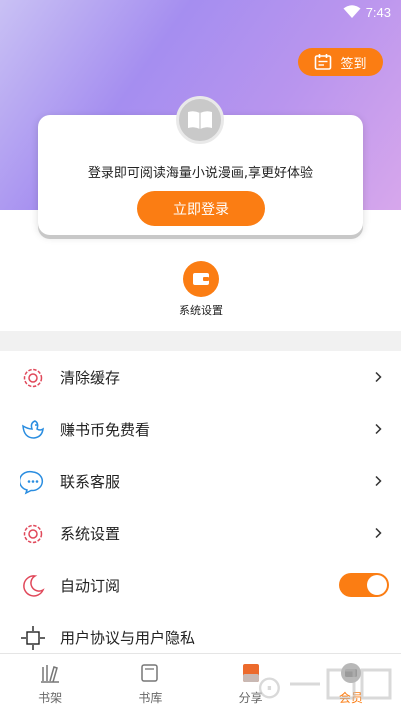 Image resolution: width=401 pixels, height=710 pixels. I want to click on menu-item-label: 清除缓存, so click(90, 377).